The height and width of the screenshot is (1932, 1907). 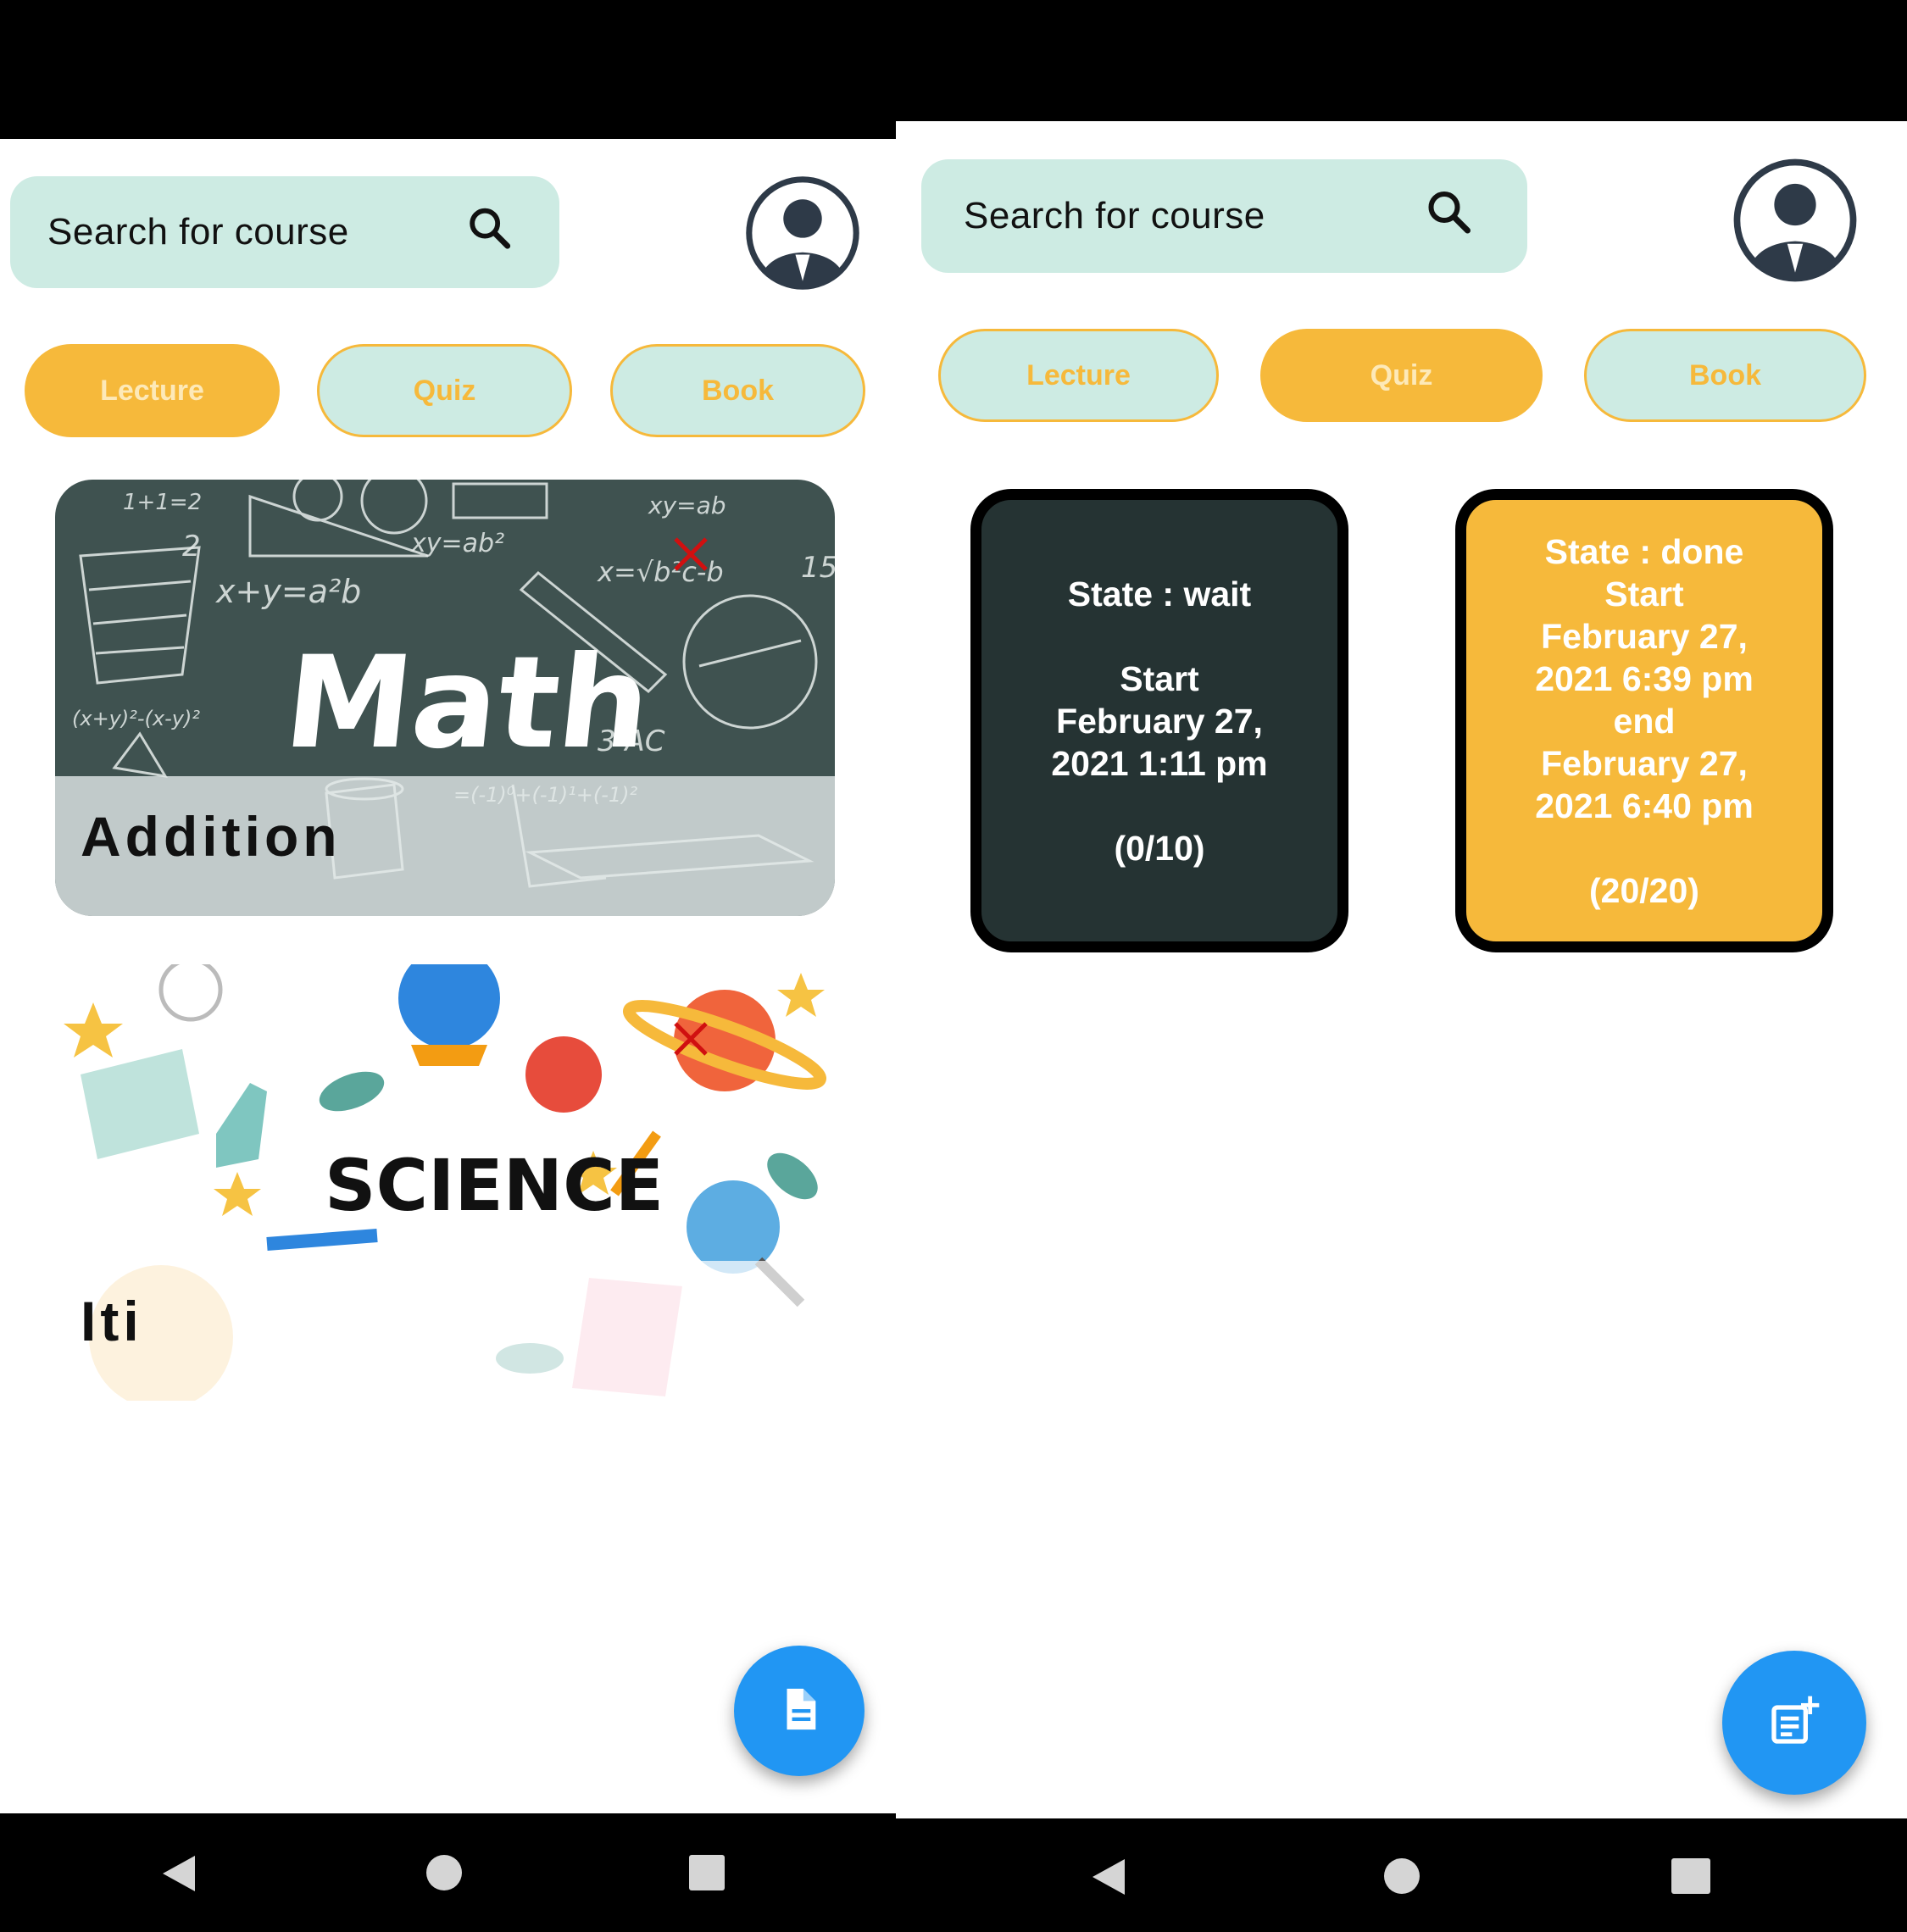 I want to click on quiz-start-time: 2021 1:11 pm, so click(x=1159, y=763).